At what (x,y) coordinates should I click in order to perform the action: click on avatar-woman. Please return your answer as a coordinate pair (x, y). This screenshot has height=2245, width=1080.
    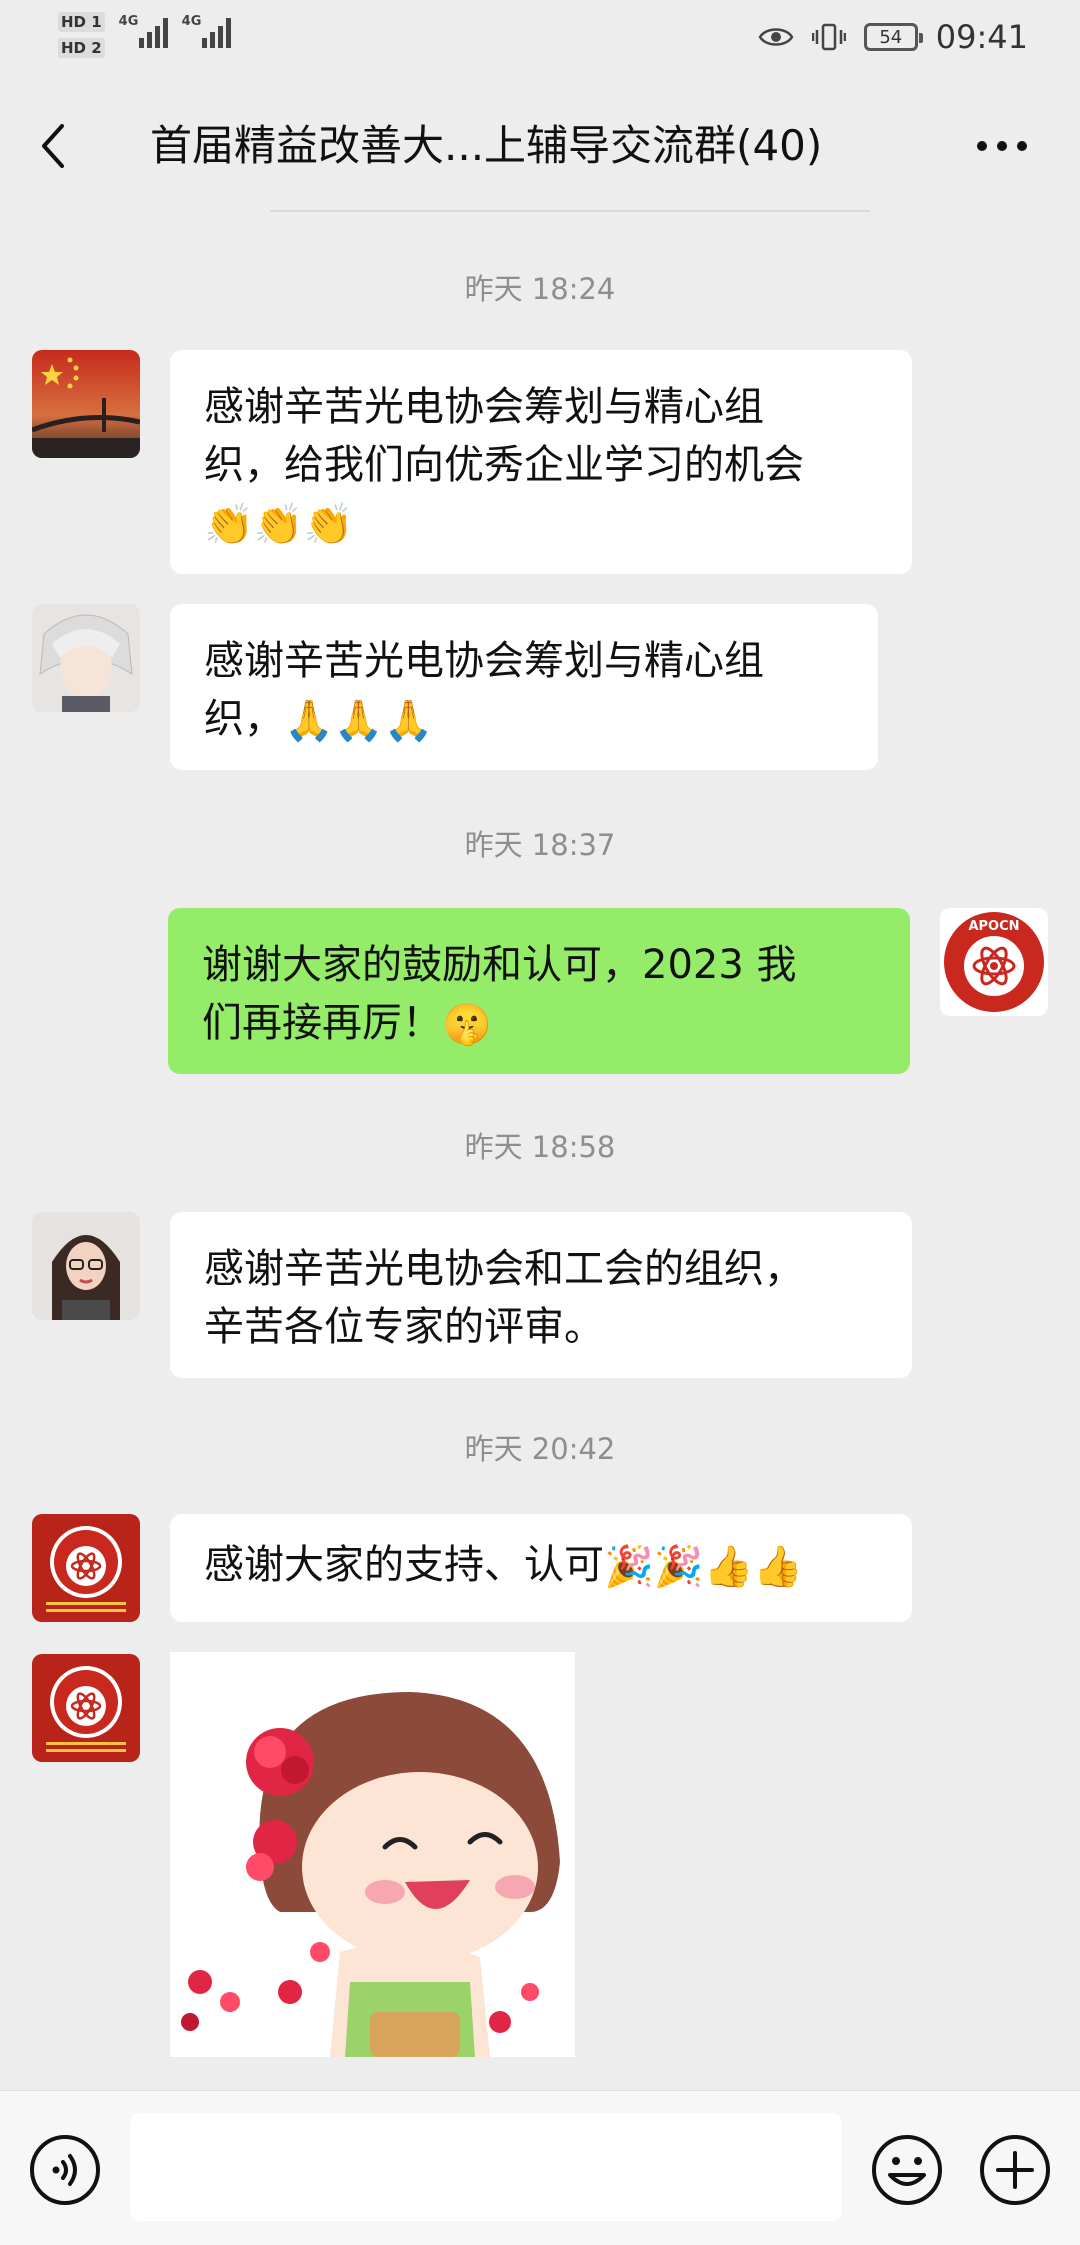
    Looking at the image, I should click on (86, 1266).